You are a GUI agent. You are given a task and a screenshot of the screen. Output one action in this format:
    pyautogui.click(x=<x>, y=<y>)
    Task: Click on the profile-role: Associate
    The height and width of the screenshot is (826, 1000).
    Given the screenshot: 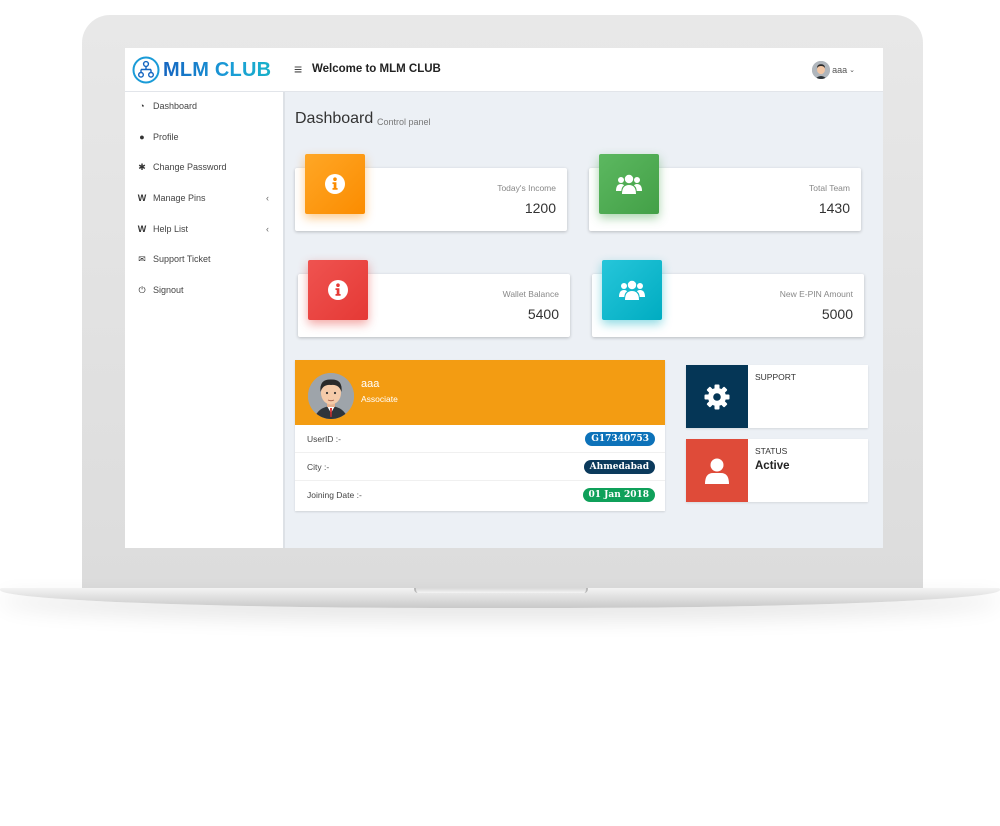 What is the action you would take?
    pyautogui.click(x=379, y=399)
    